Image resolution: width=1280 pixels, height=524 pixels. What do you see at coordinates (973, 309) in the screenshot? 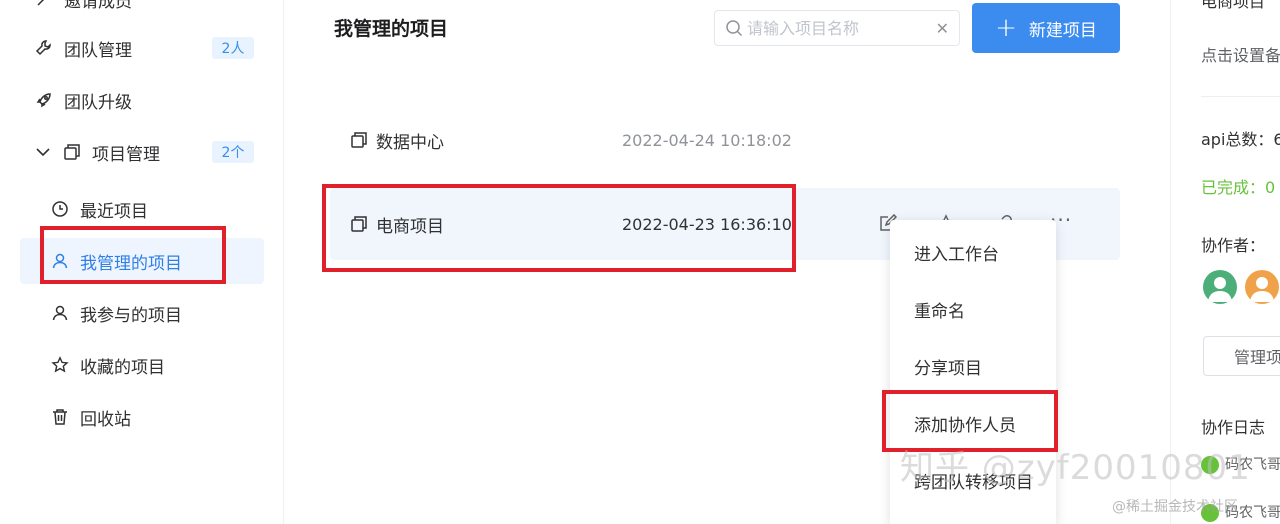
I see `menu-item-rename: 重命名` at bounding box center [973, 309].